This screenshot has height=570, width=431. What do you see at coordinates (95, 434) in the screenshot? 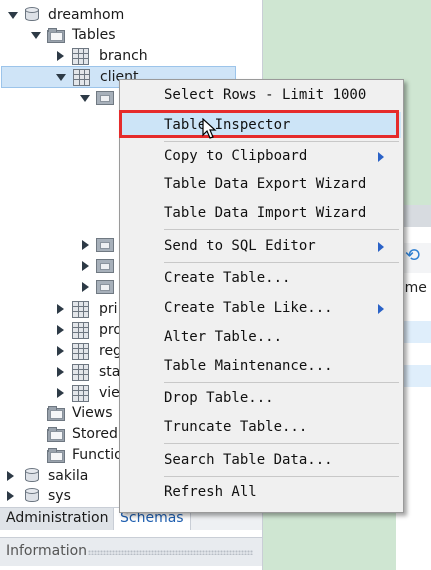
I see `folder-label: Stored` at bounding box center [95, 434].